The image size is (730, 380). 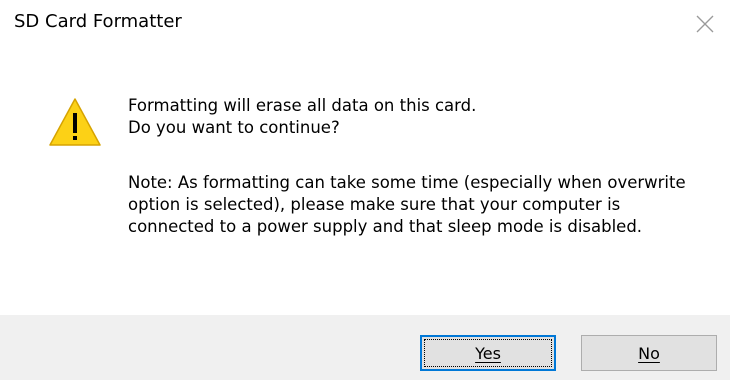 I want to click on no-button: No, so click(x=649, y=353).